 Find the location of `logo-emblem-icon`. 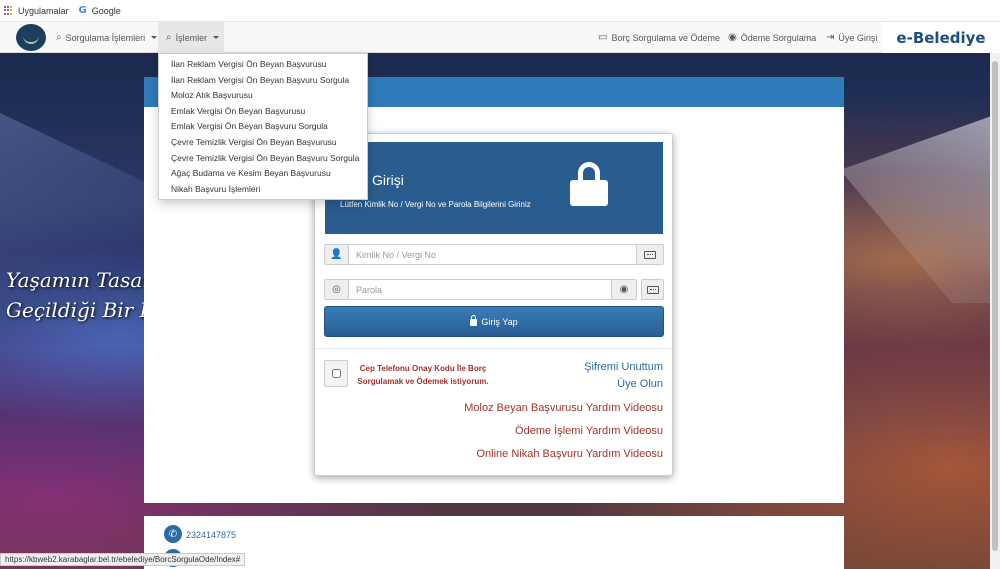

logo-emblem-icon is located at coordinates (31, 38).